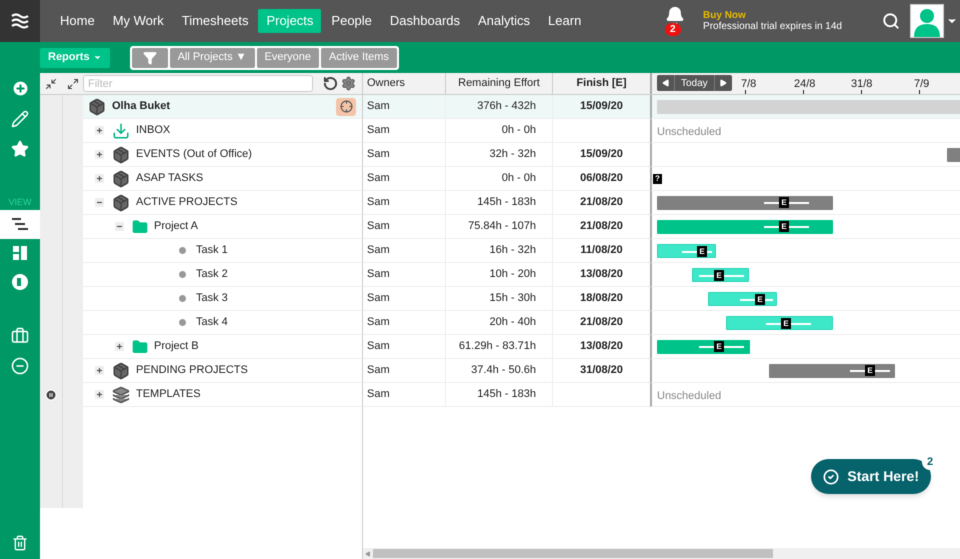  What do you see at coordinates (403, 83) in the screenshot?
I see `column-header: Owners` at bounding box center [403, 83].